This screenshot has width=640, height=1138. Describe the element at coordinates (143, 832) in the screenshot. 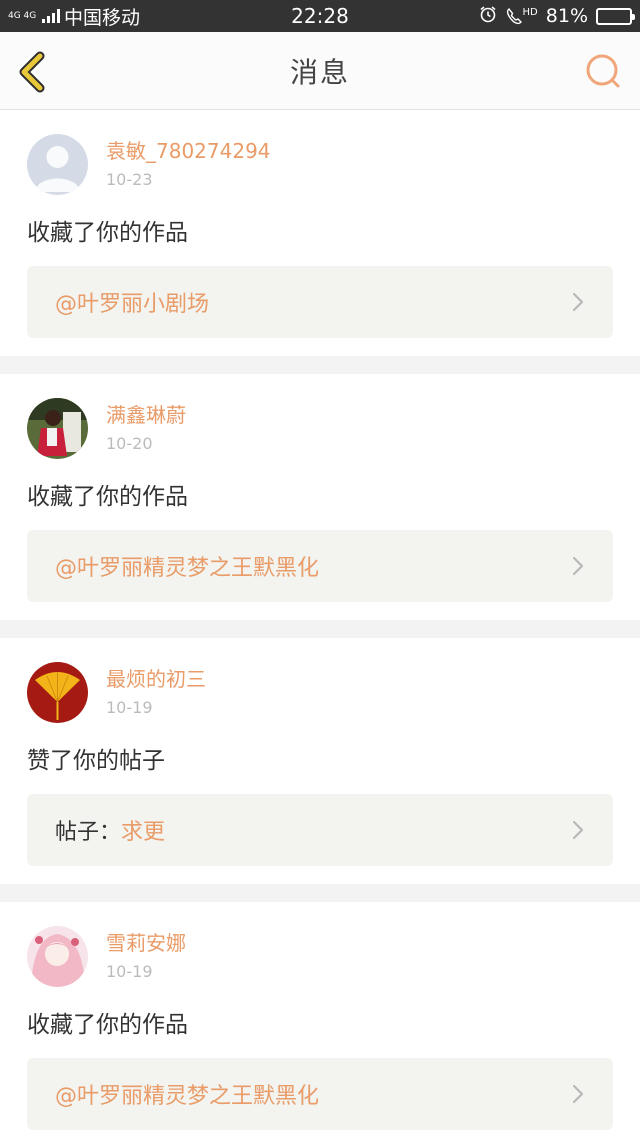

I see `link-label: 求更` at that location.